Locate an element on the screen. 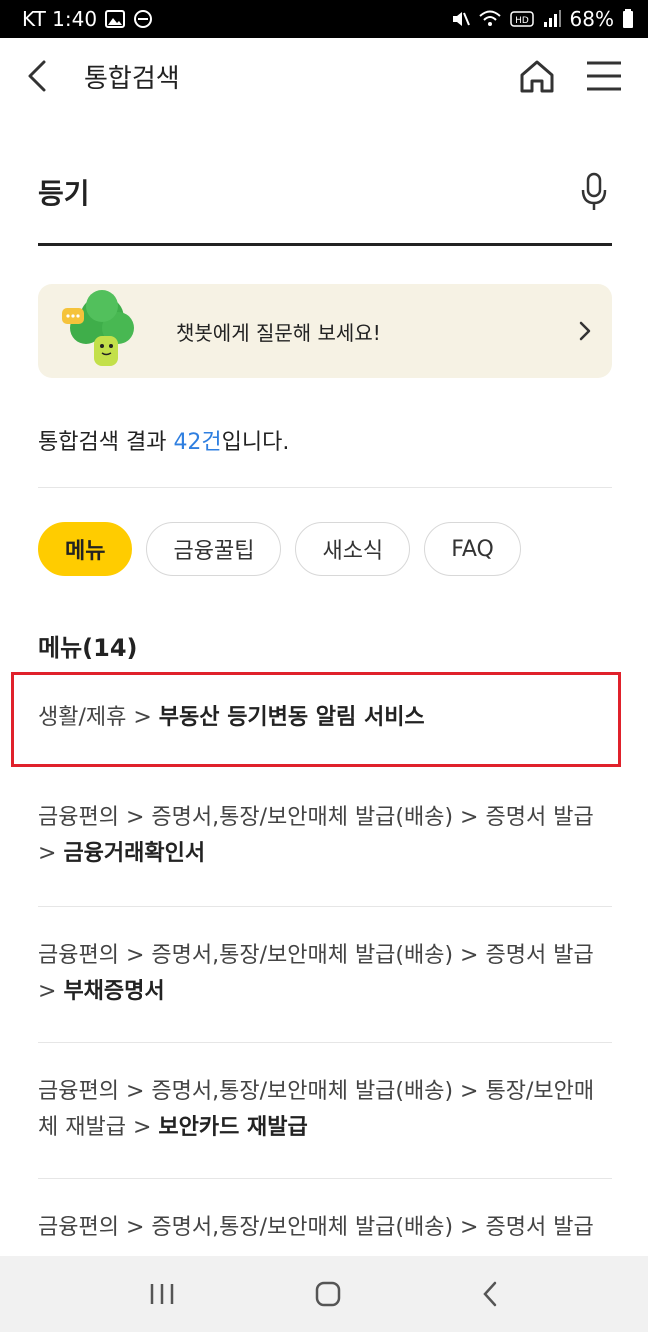 The height and width of the screenshot is (1332, 648). hd-icon: HD is located at coordinates (521, 19).